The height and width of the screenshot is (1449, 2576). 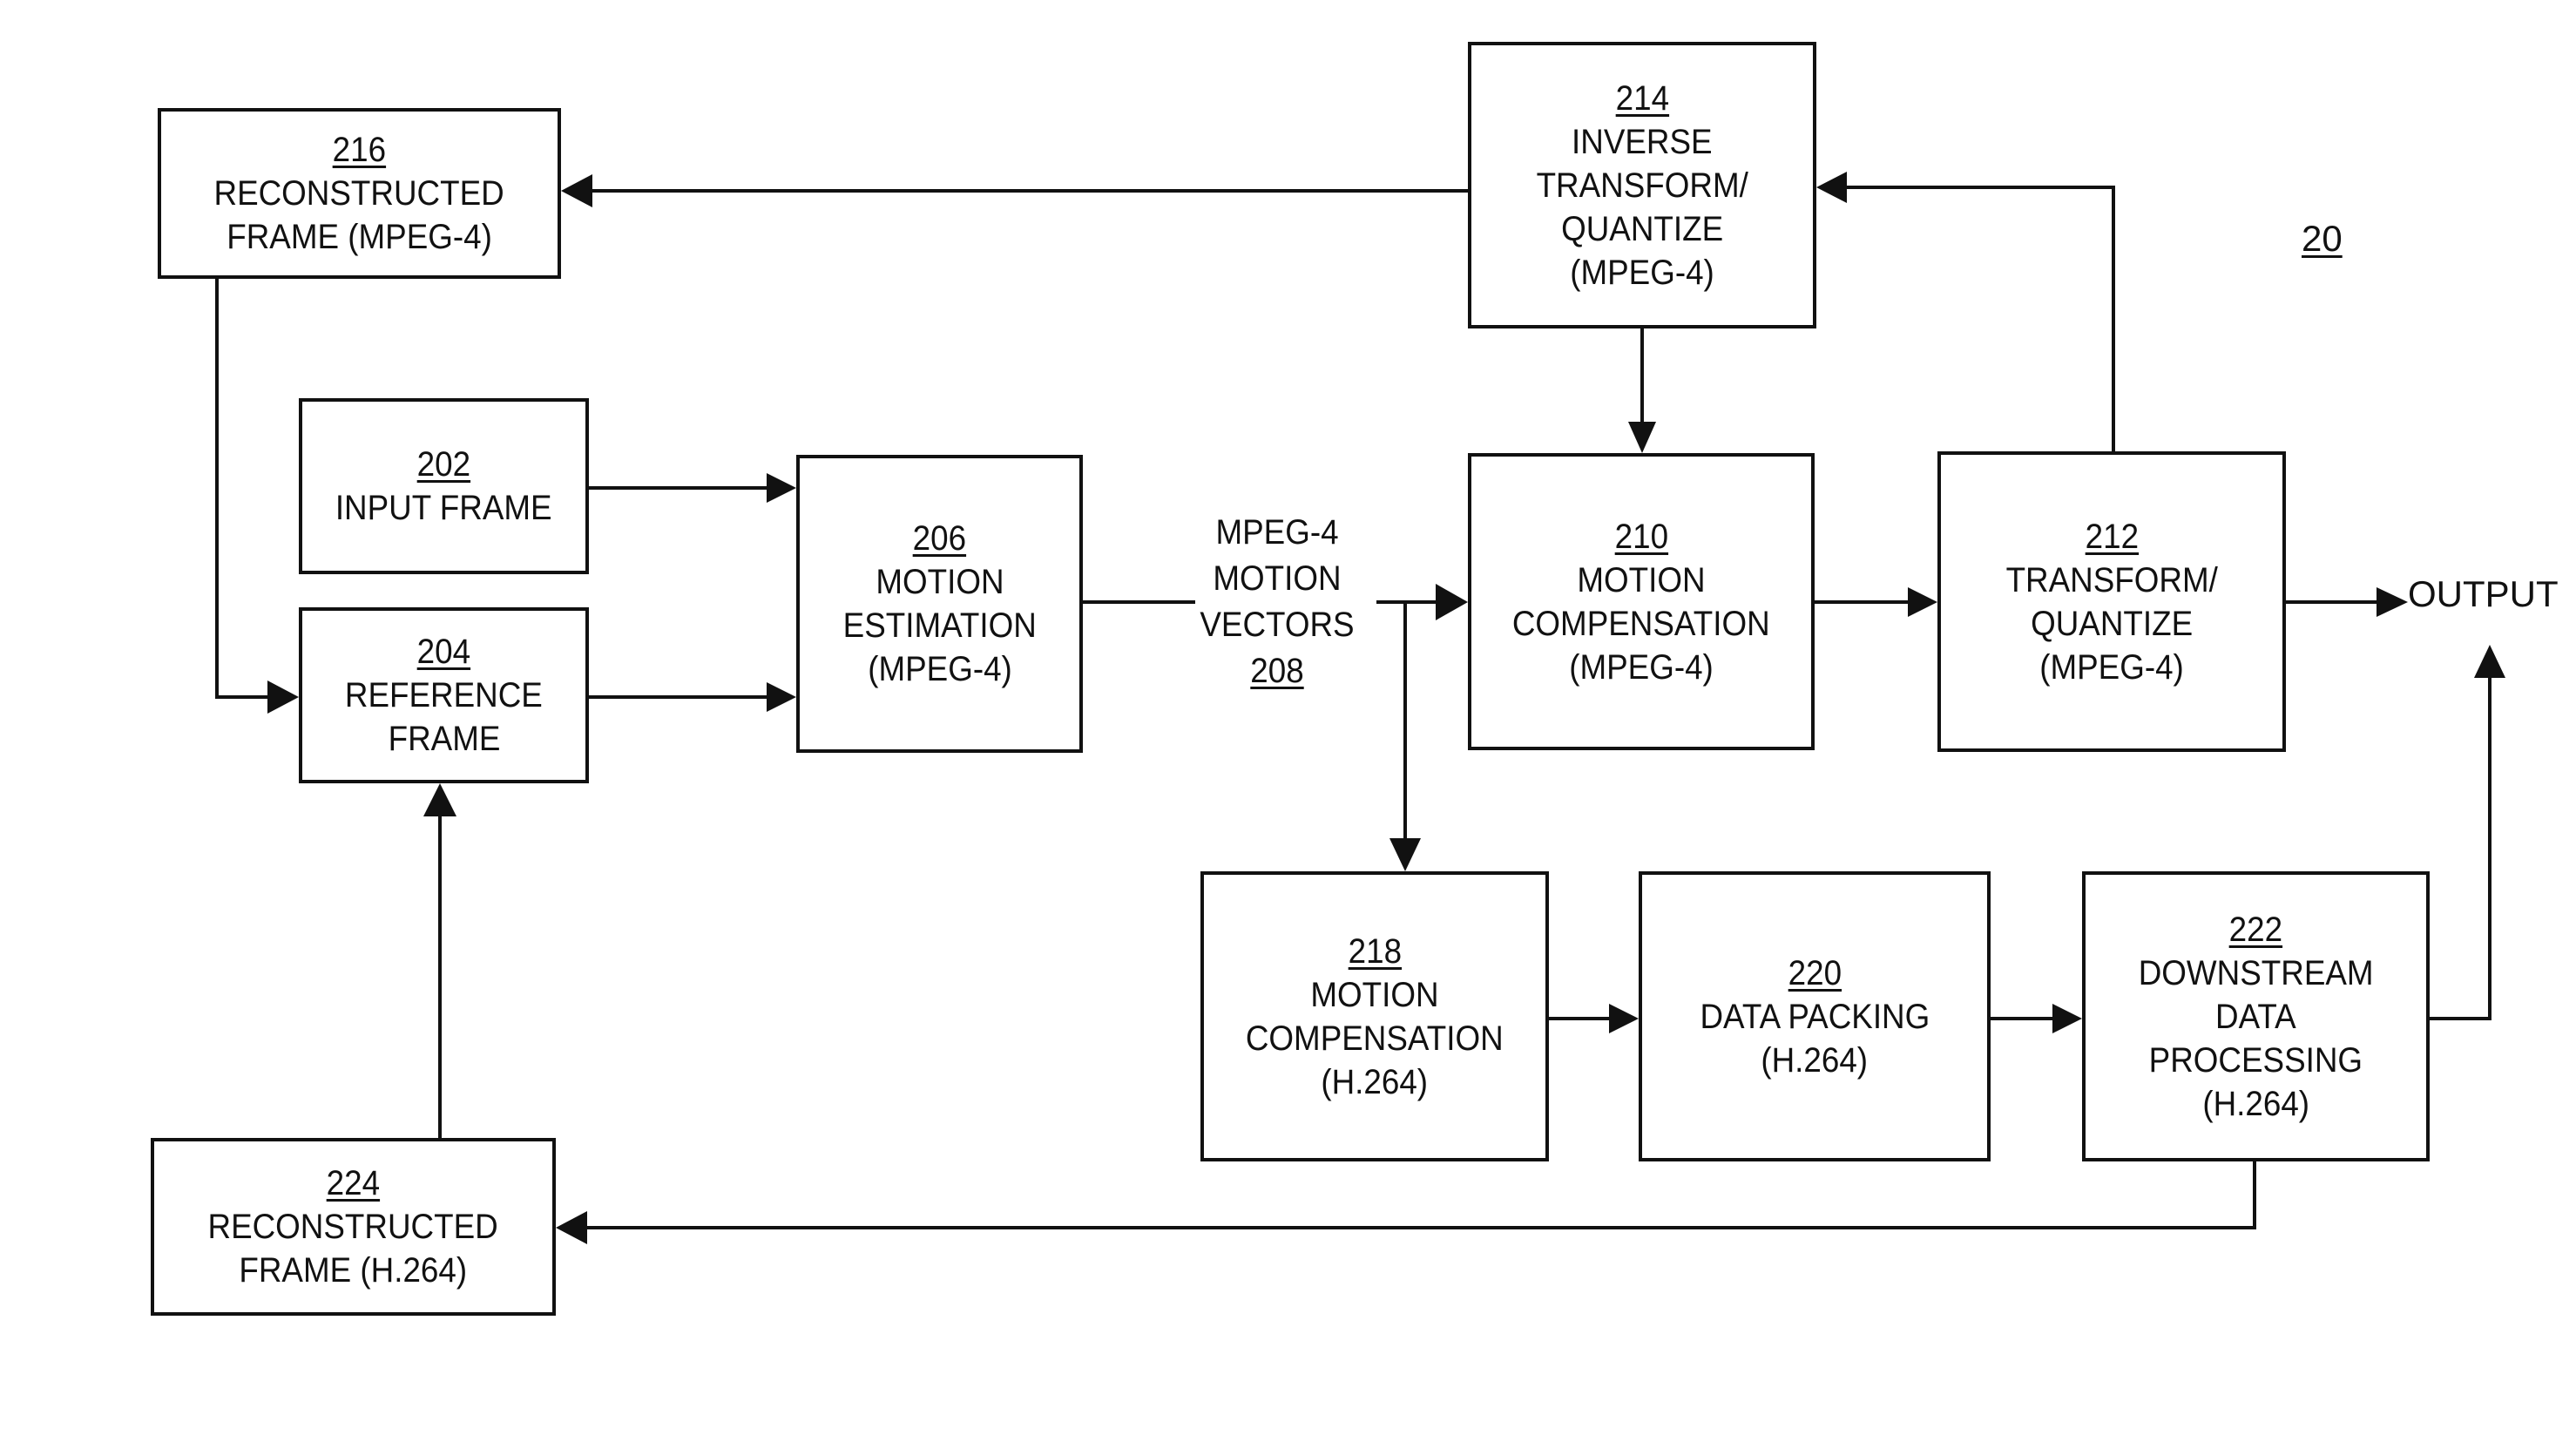 I want to click on block-label-line: DATA PACKING, so click(x=1815, y=1017).